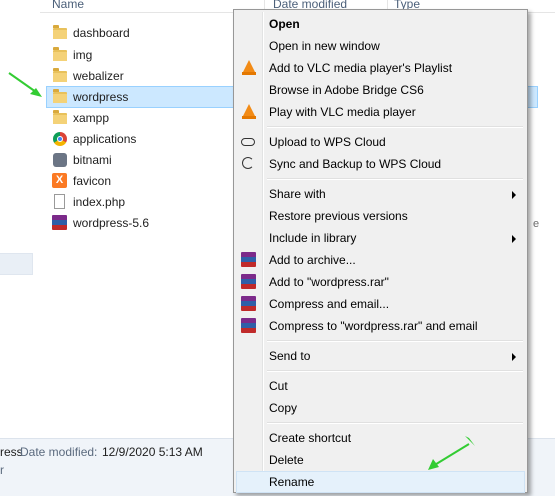 The image size is (555, 496). Describe the element at coordinates (148, 202) in the screenshot. I see `file-row-index-php: index.php` at that location.